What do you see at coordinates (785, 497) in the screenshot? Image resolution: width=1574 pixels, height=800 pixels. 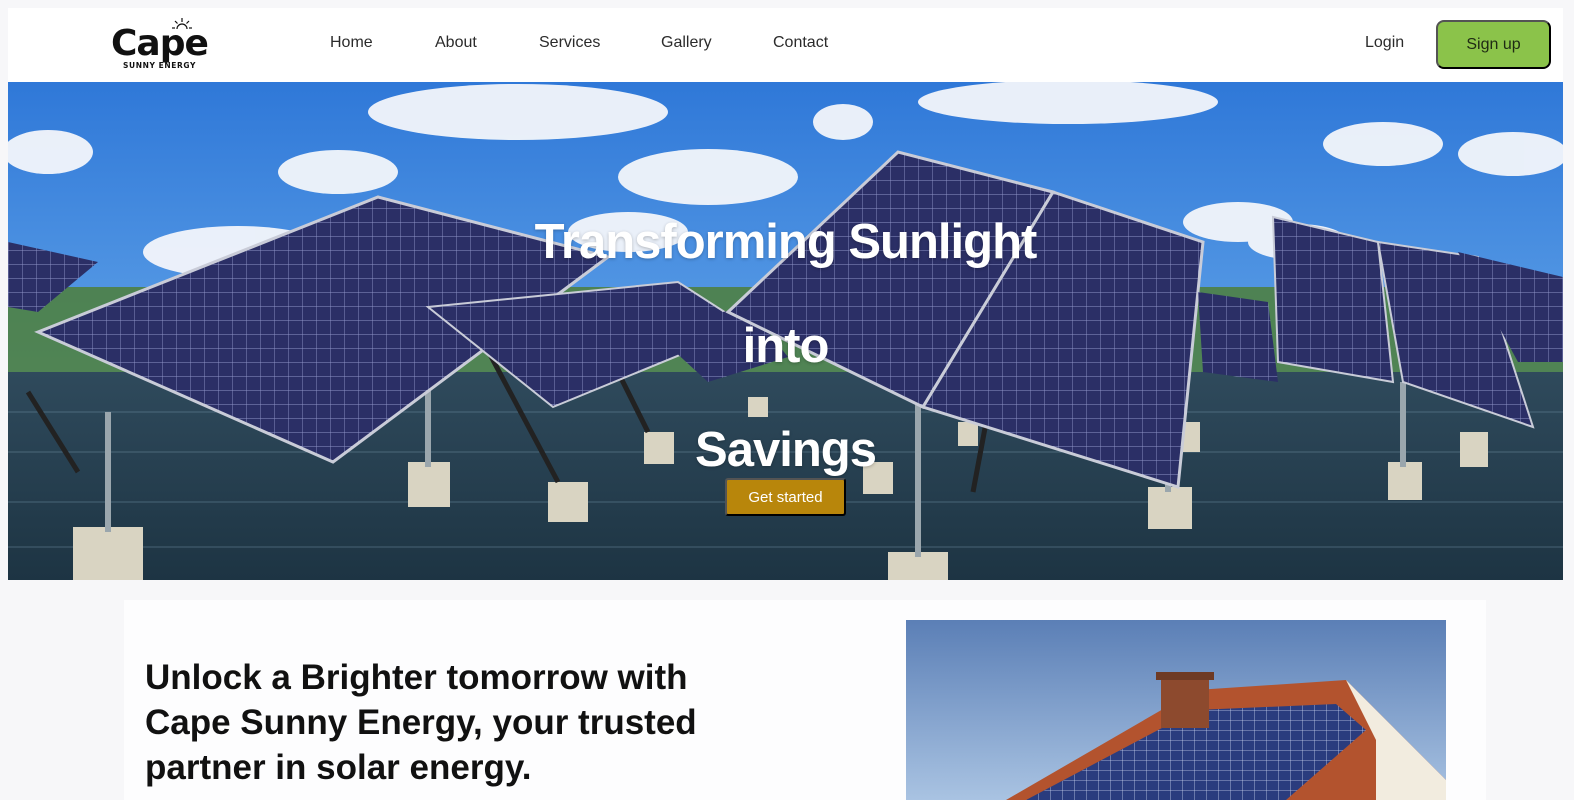 I see `get-started-button: Get started` at bounding box center [785, 497].